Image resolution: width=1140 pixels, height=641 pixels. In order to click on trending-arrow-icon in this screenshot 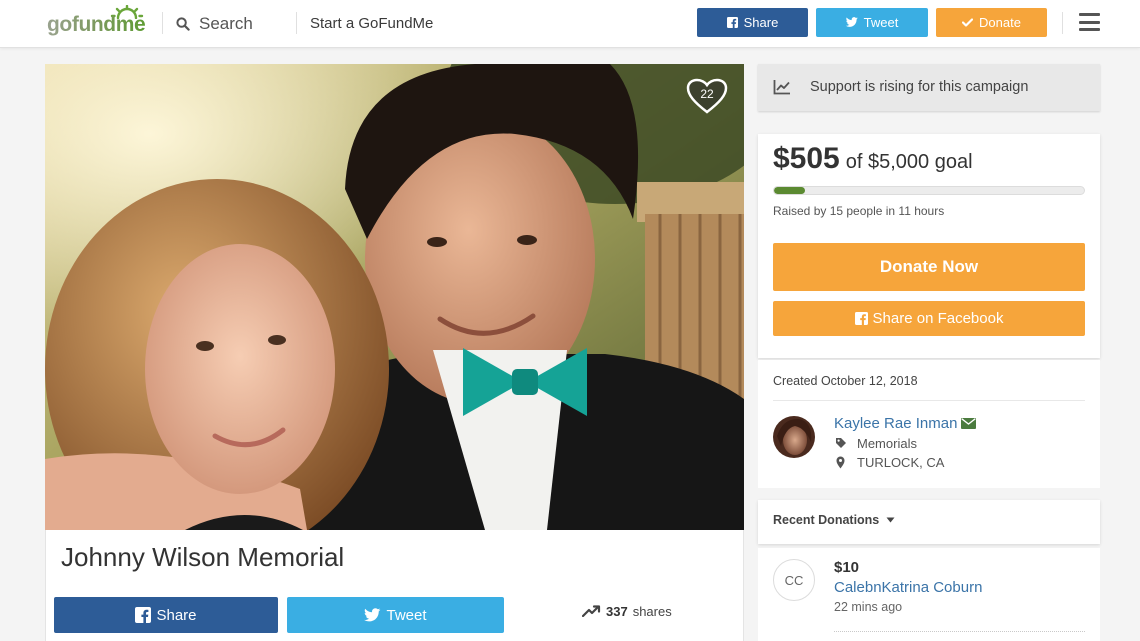, I will do `click(591, 611)`.